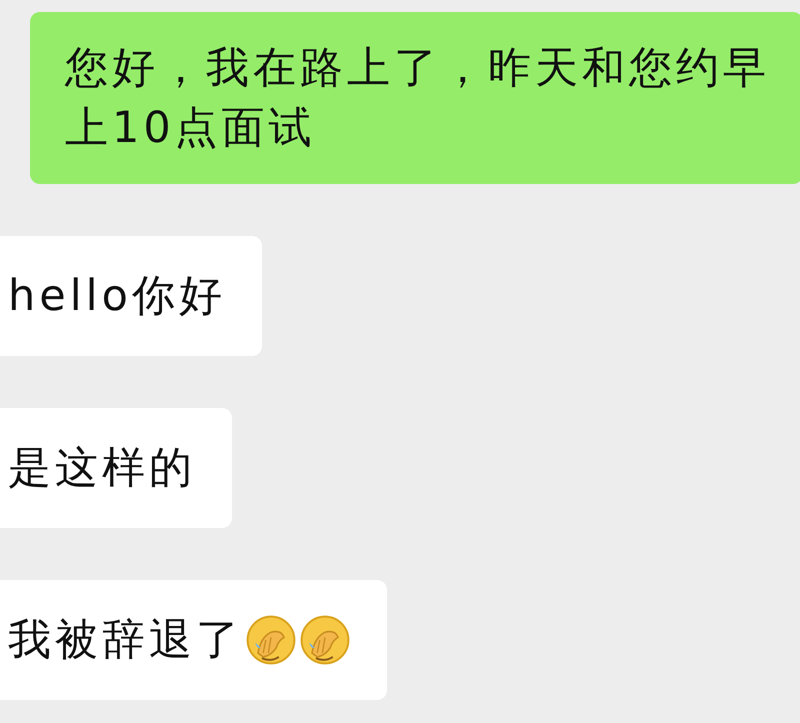 The height and width of the screenshot is (723, 800). I want to click on message-text: 我被辞退了, so click(125, 640).